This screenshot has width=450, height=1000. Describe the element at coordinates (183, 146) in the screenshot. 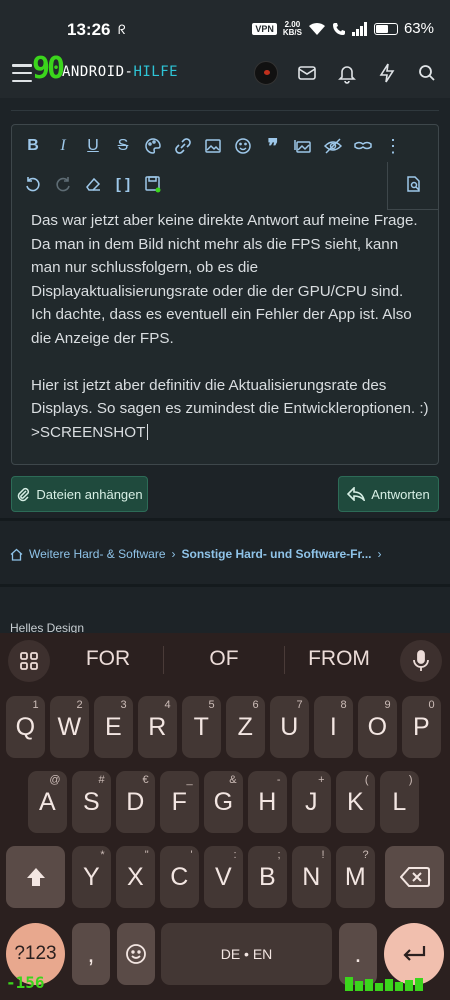

I see `link-icon` at that location.